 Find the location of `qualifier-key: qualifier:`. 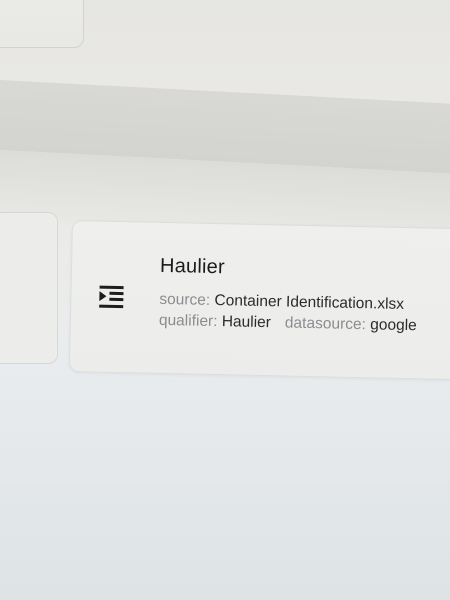

qualifier-key: qualifier: is located at coordinates (188, 321).